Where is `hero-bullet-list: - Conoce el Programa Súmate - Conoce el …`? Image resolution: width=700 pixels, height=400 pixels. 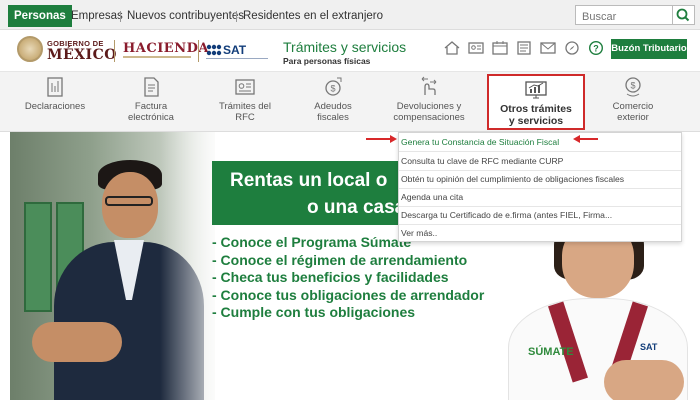
hero-bullet-list: - Conoce el Programa Súmate - Conoce el … is located at coordinates (362, 278).